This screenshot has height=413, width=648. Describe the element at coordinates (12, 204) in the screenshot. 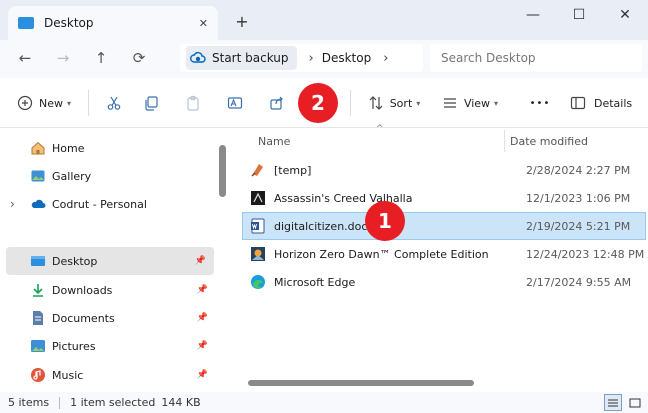

I see `expand-chevron-icon: ›` at that location.